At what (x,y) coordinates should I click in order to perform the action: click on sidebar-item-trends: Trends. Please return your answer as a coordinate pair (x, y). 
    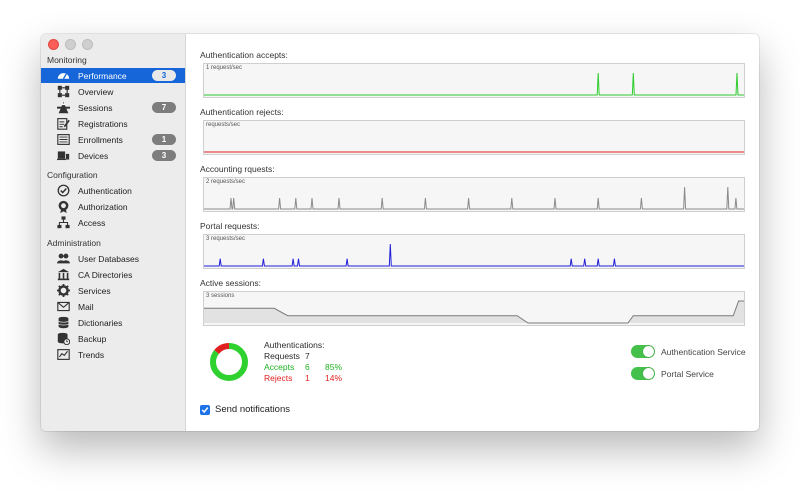
    Looking at the image, I should click on (113, 354).